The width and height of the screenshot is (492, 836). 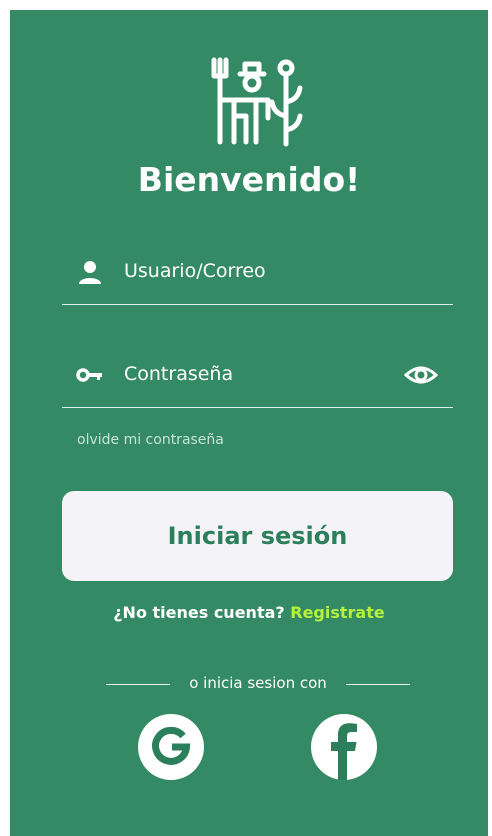 What do you see at coordinates (421, 375) in the screenshot?
I see `eye-icon` at bounding box center [421, 375].